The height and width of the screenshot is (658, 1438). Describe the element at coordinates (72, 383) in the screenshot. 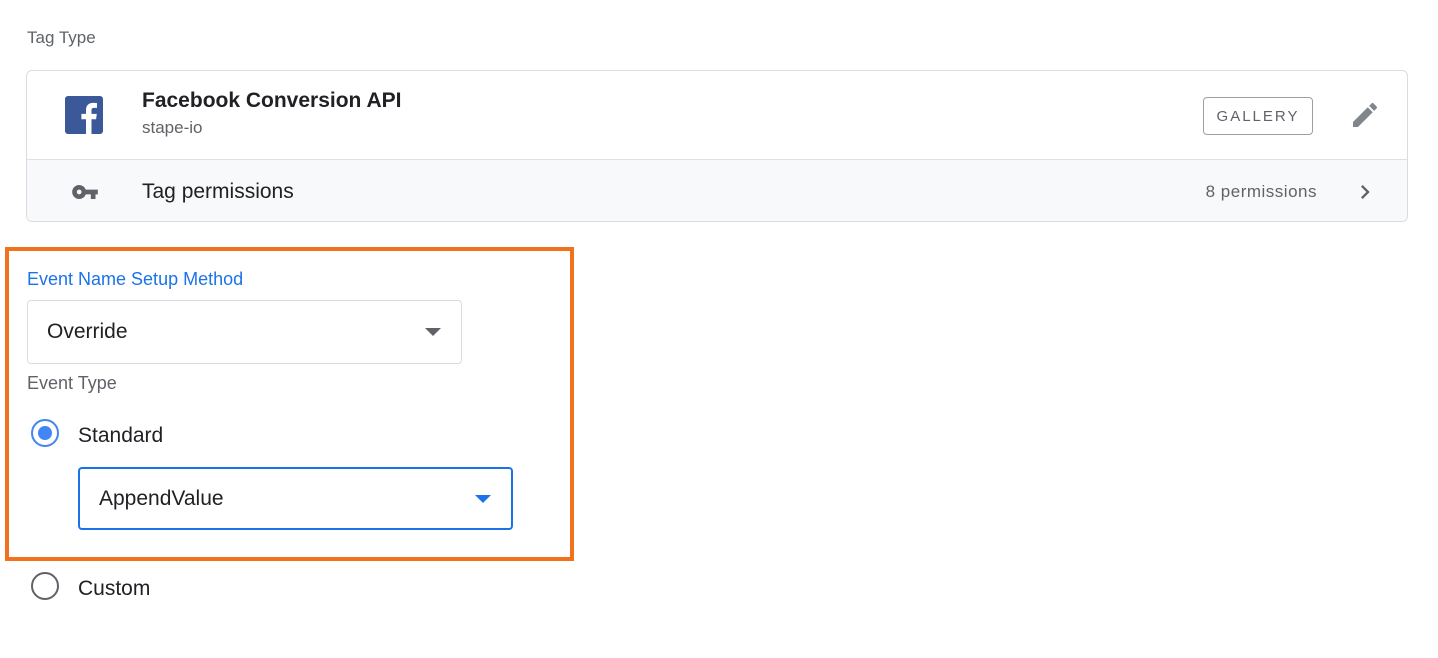

I see `event-type-label: Event Type` at that location.